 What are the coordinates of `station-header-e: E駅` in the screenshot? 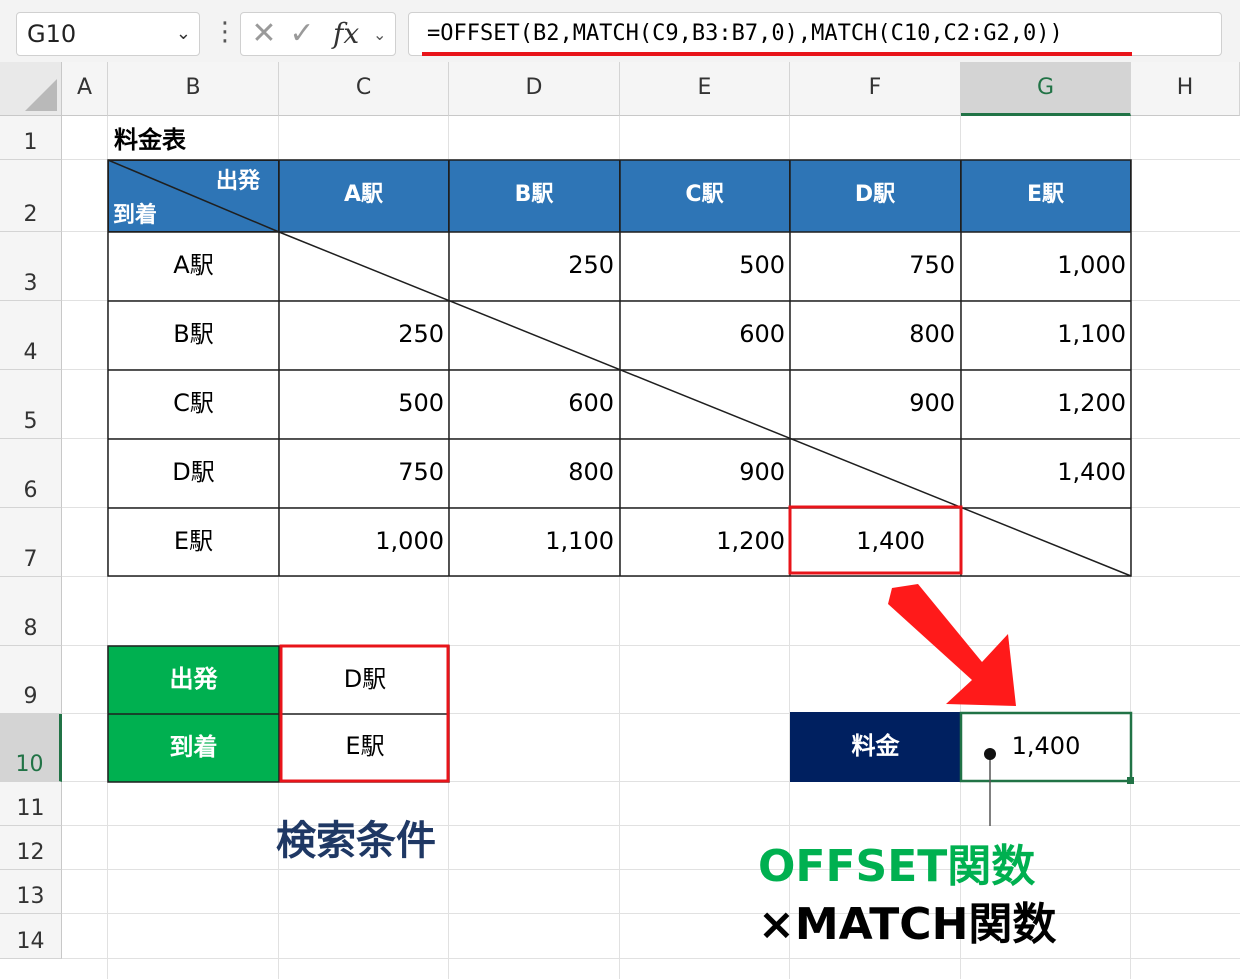 It's located at (1046, 196).